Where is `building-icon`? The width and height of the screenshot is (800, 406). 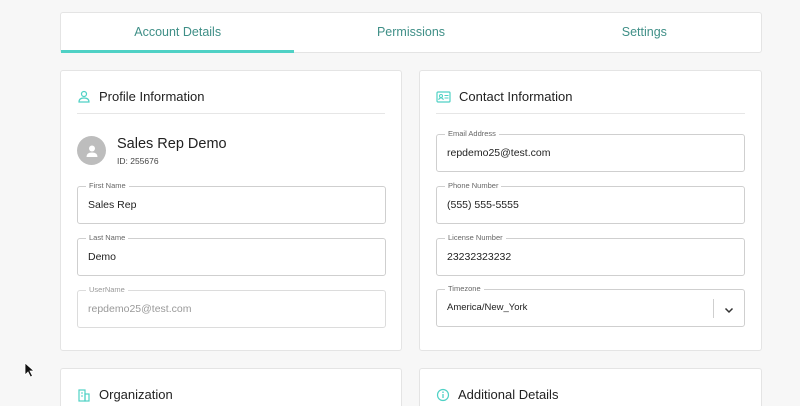
building-icon is located at coordinates (84, 395).